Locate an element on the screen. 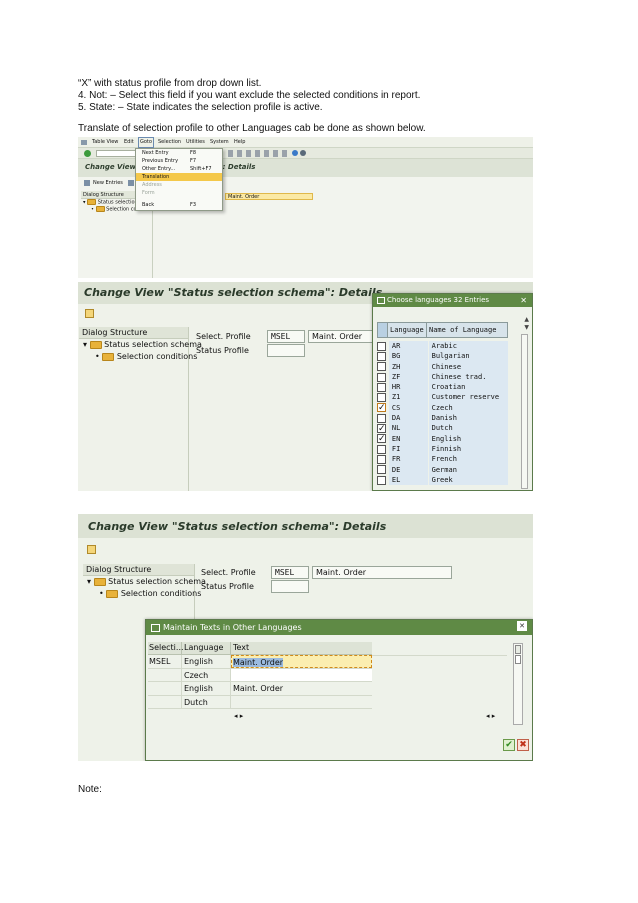 The image size is (638, 903). new-entries-button: New Entries is located at coordinates (108, 183).